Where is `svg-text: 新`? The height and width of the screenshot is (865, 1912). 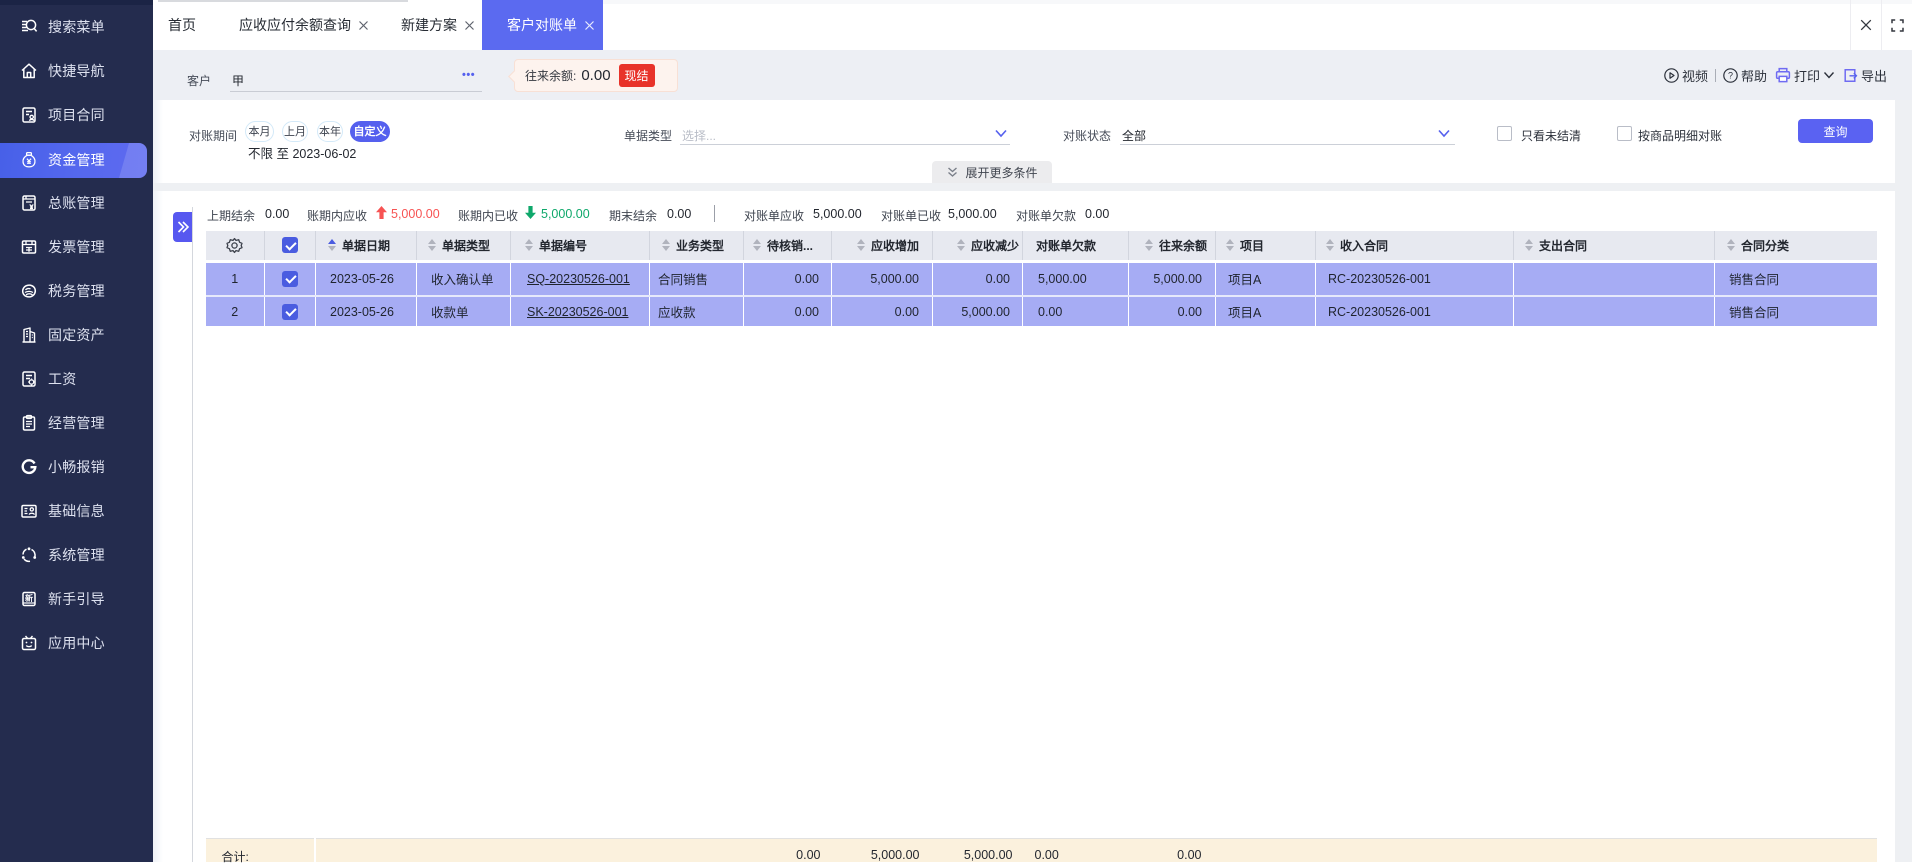 svg-text: 新 is located at coordinates (29, 598).